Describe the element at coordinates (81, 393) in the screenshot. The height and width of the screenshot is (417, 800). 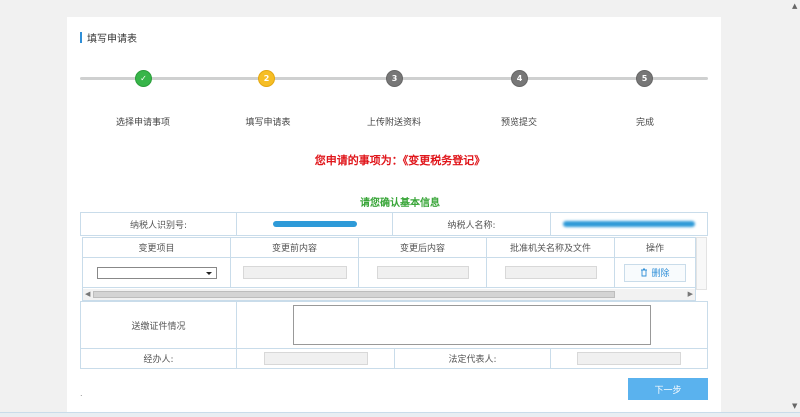
I see `footer-mark: .` at that location.